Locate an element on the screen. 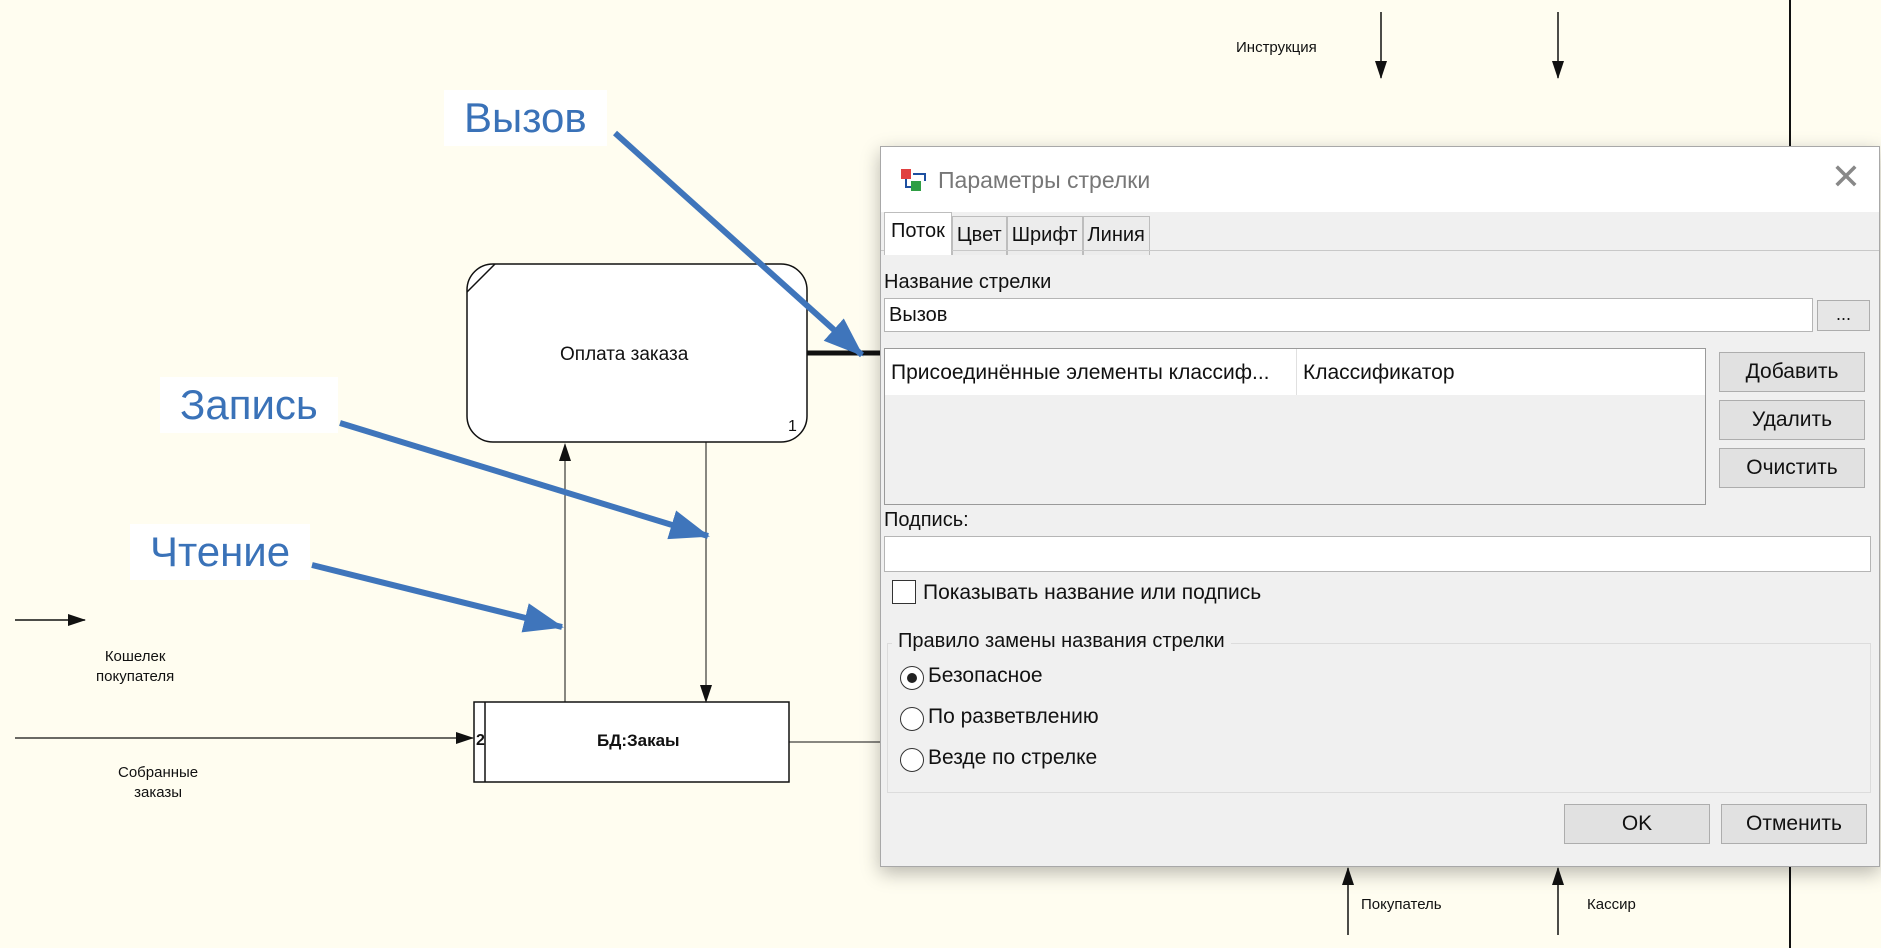 The height and width of the screenshot is (948, 1881). tab-flow: Поток is located at coordinates (918, 233).